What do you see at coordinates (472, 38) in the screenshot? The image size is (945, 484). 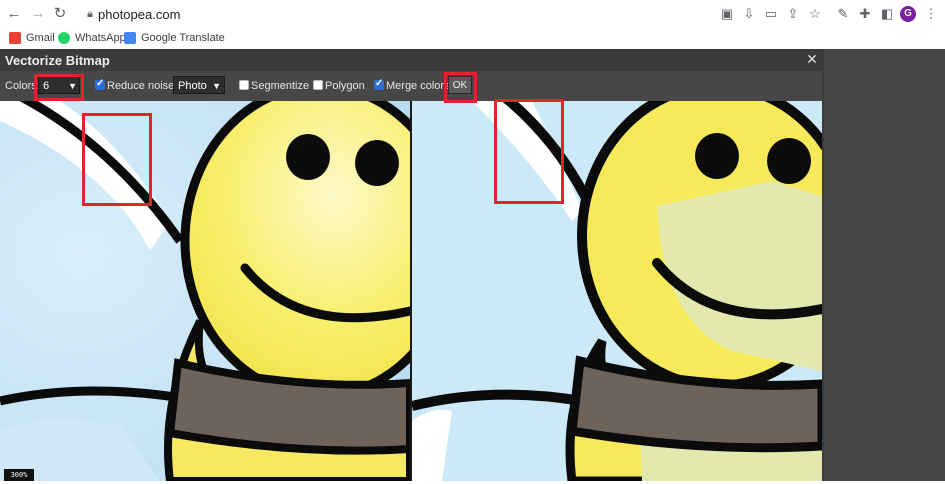 I see `bookmarks-bar: Gmail WhatsApp Google Translate` at bounding box center [472, 38].